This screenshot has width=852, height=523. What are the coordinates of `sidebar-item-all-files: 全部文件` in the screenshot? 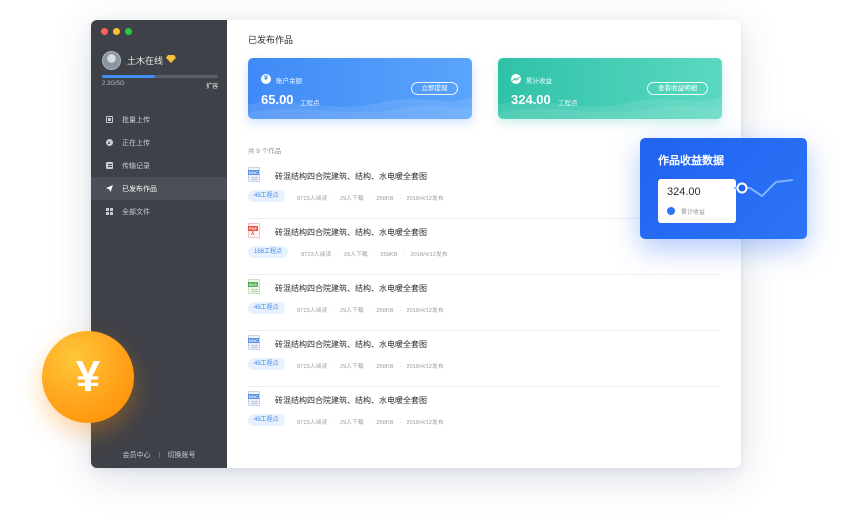 It's located at (159, 211).